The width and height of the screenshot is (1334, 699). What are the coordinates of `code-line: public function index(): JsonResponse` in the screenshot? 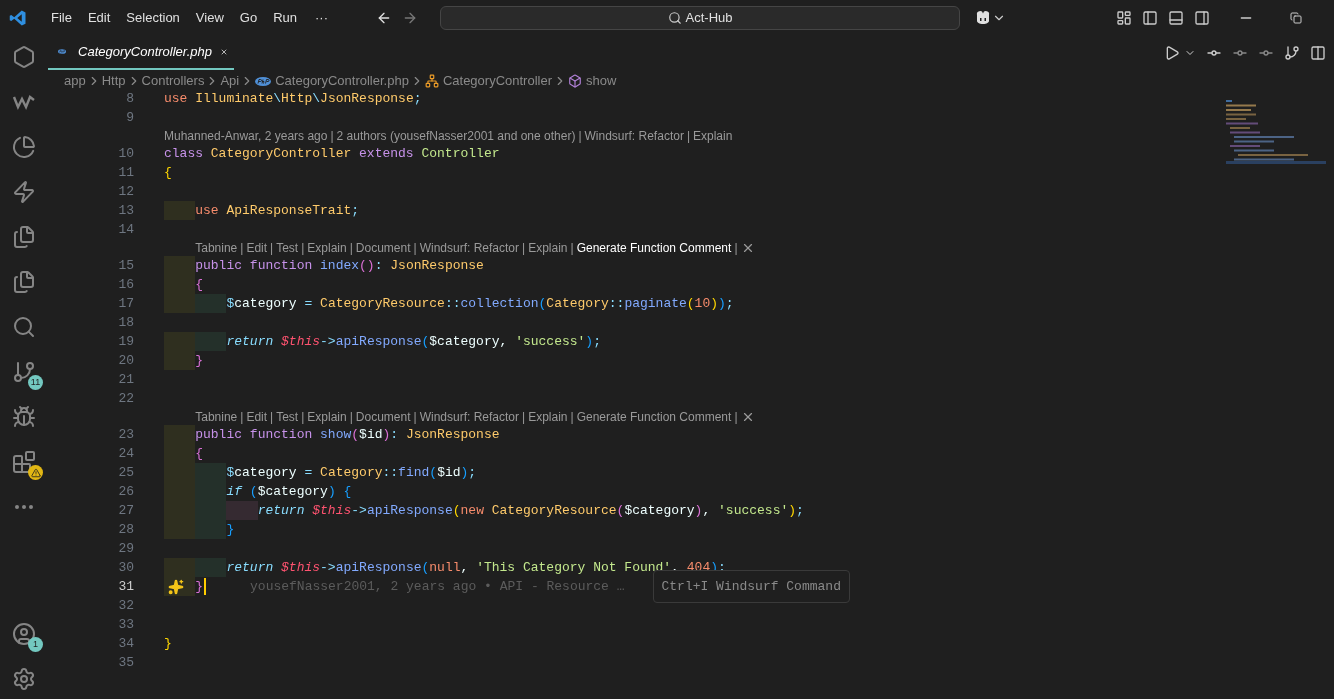 It's located at (324, 265).